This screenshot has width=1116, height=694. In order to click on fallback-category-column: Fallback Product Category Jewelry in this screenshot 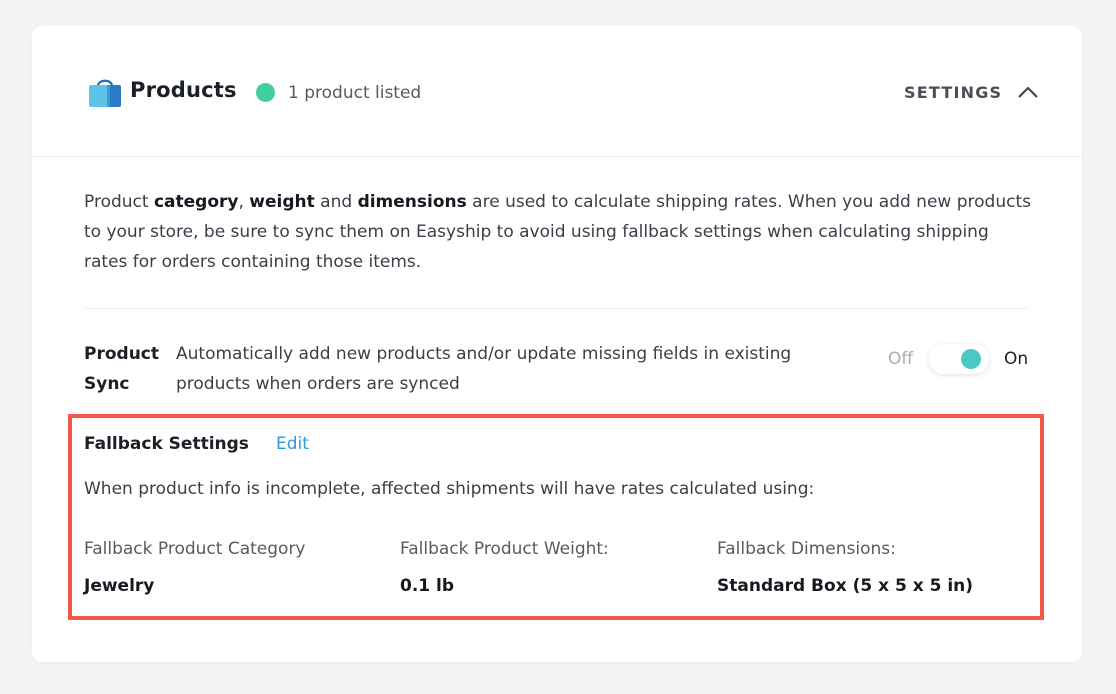, I will do `click(195, 567)`.